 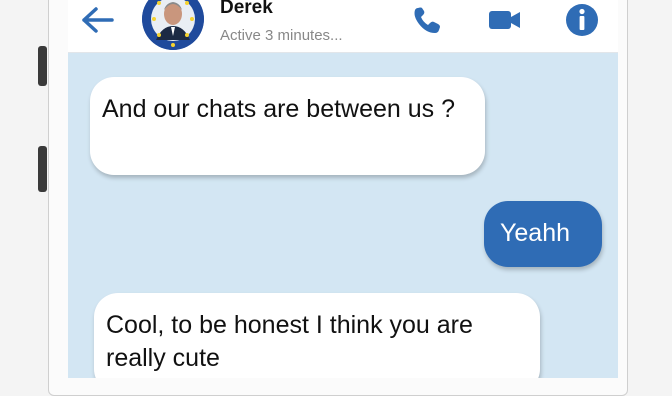 I want to click on phone-icon, so click(x=428, y=20).